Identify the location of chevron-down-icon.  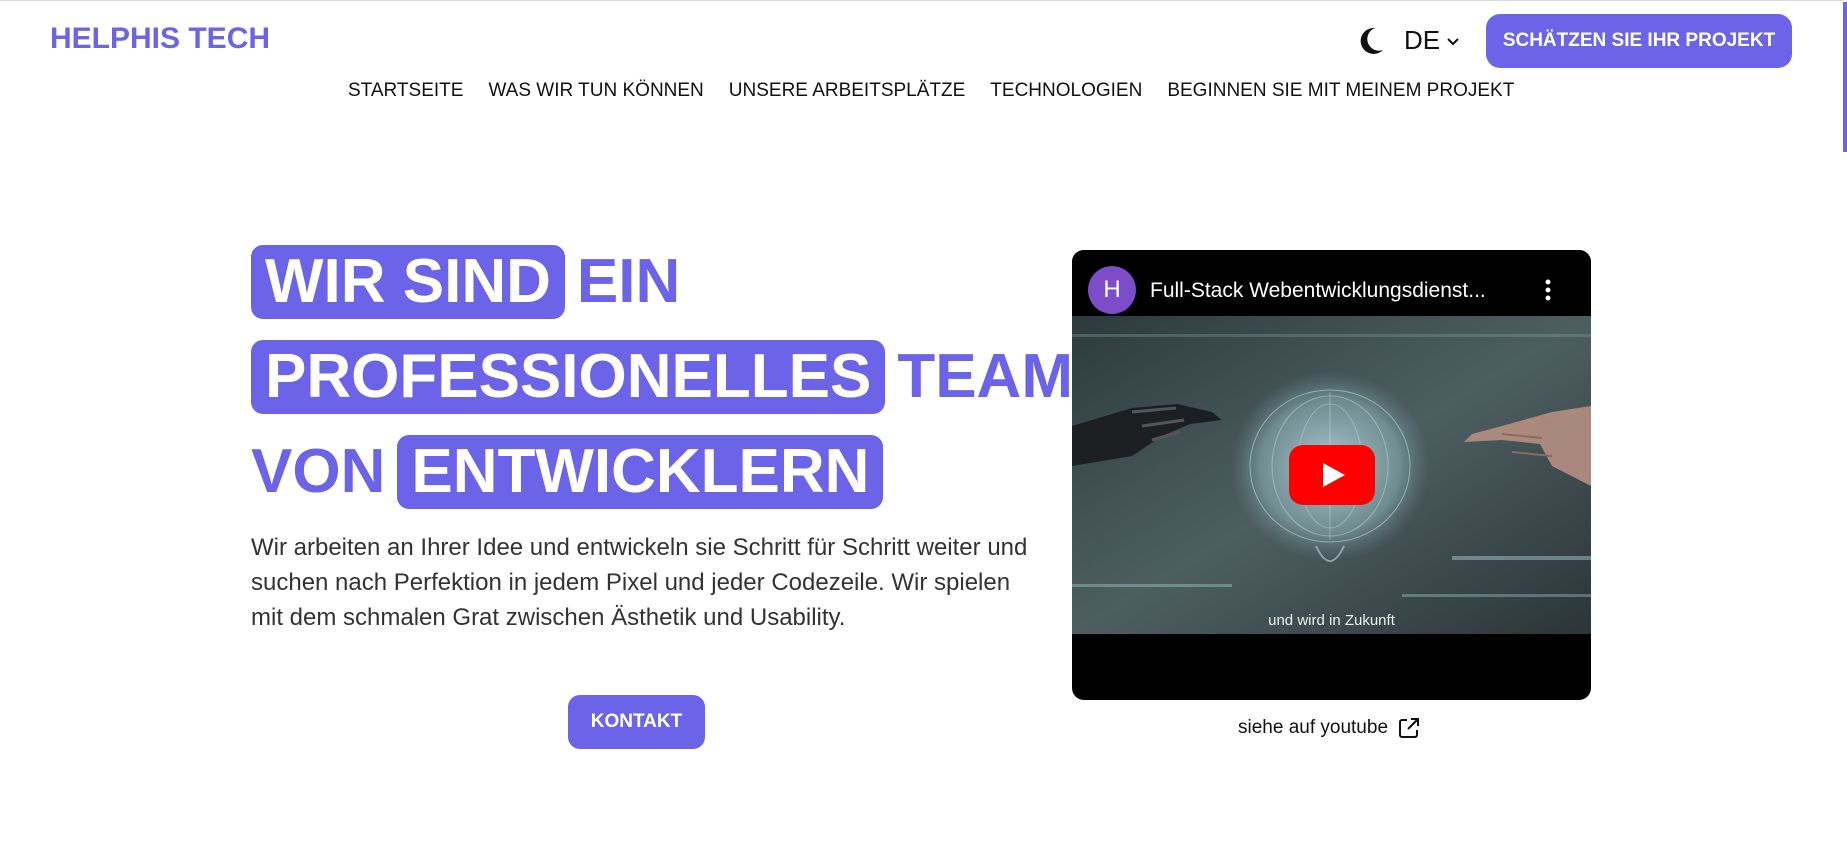
(1453, 42).